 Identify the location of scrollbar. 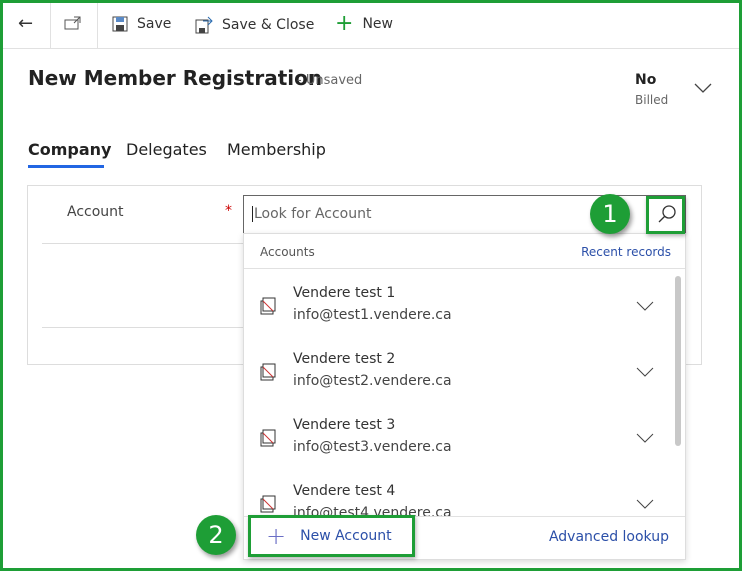
(678, 361).